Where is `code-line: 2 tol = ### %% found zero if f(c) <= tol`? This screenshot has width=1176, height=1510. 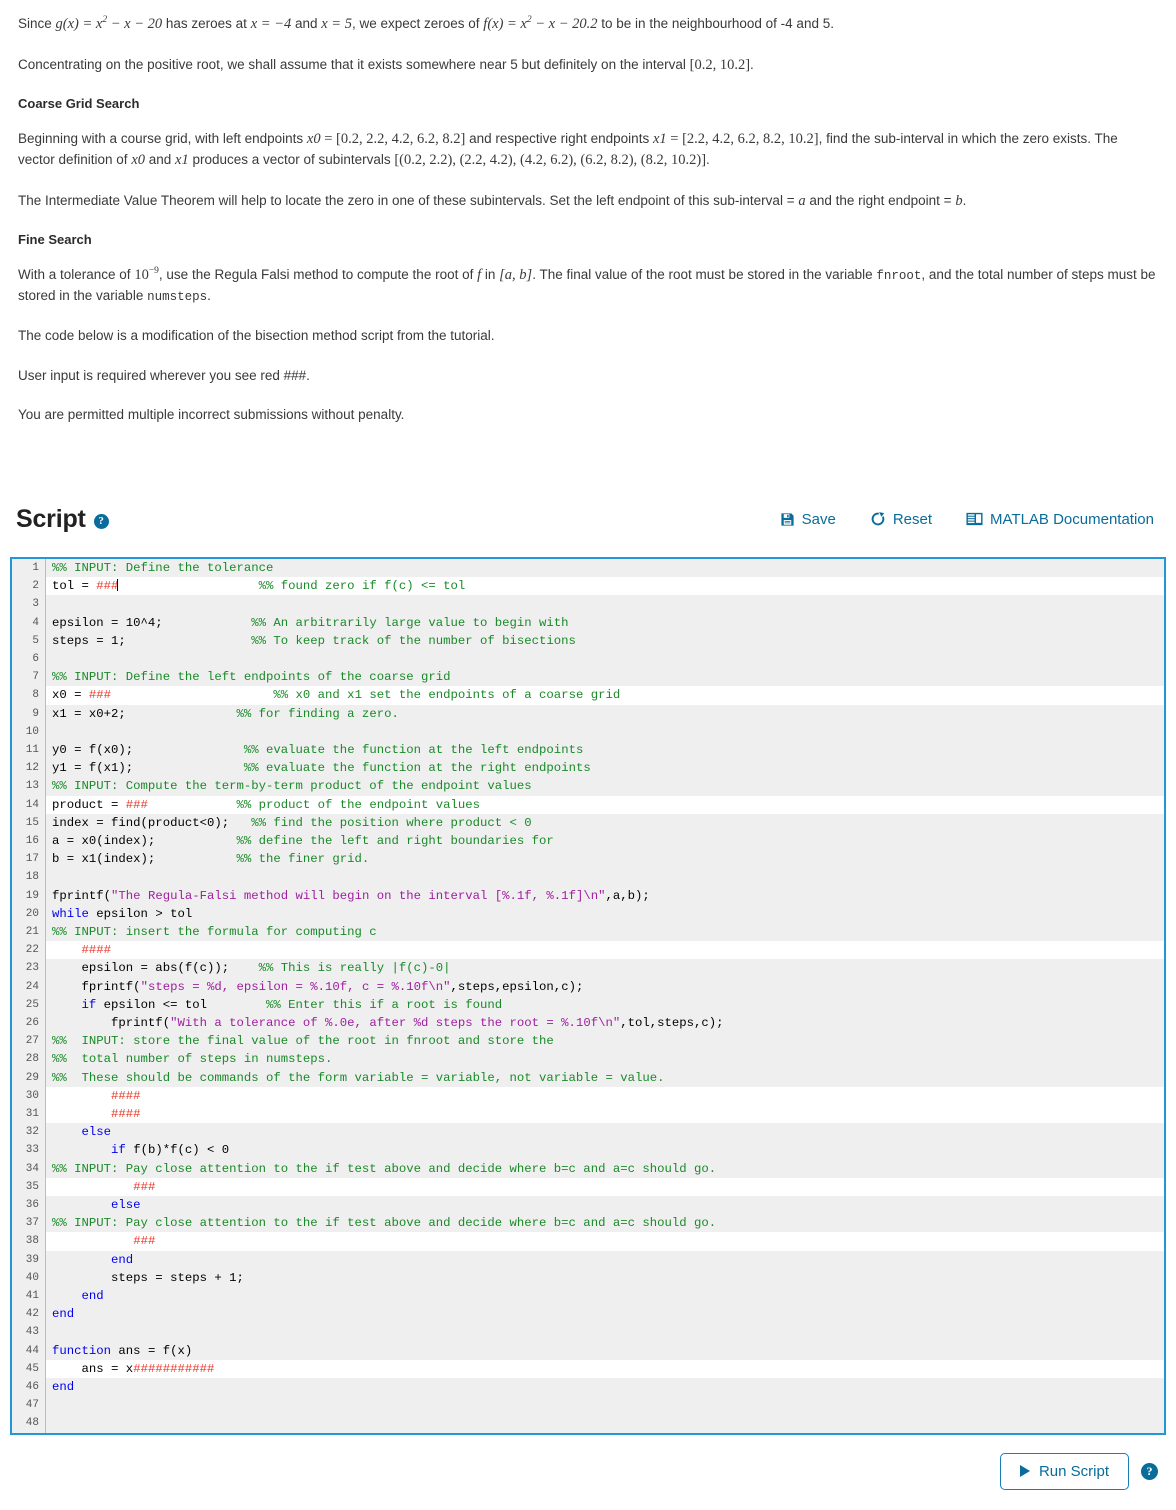
code-line: 2 tol = ### %% found zero if f(c) <= tol is located at coordinates (588, 586).